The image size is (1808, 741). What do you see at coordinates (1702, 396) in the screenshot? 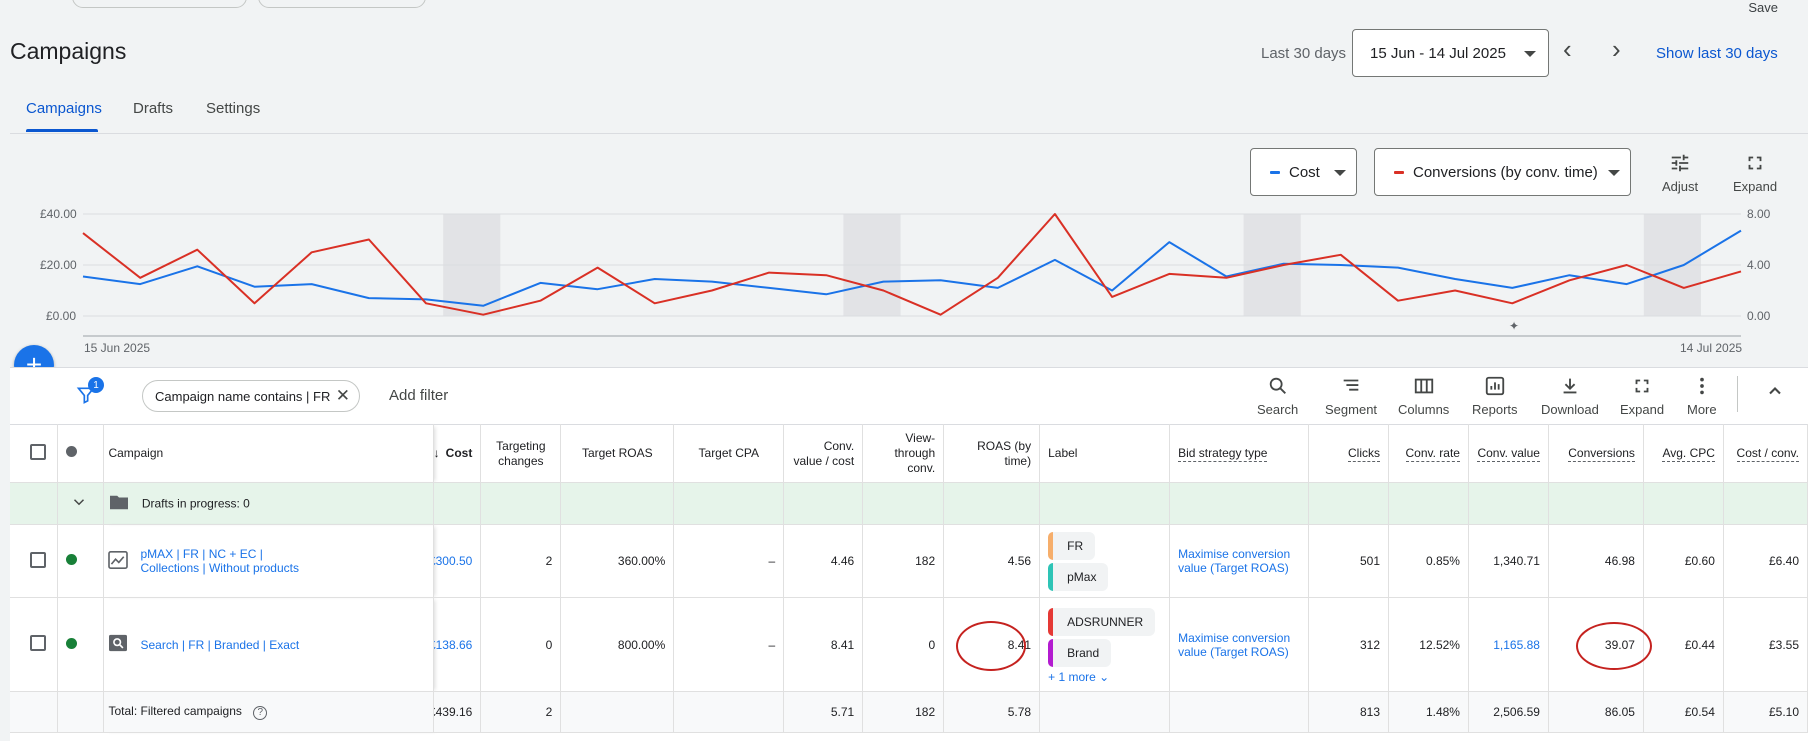
I see `more-button: More` at bounding box center [1702, 396].